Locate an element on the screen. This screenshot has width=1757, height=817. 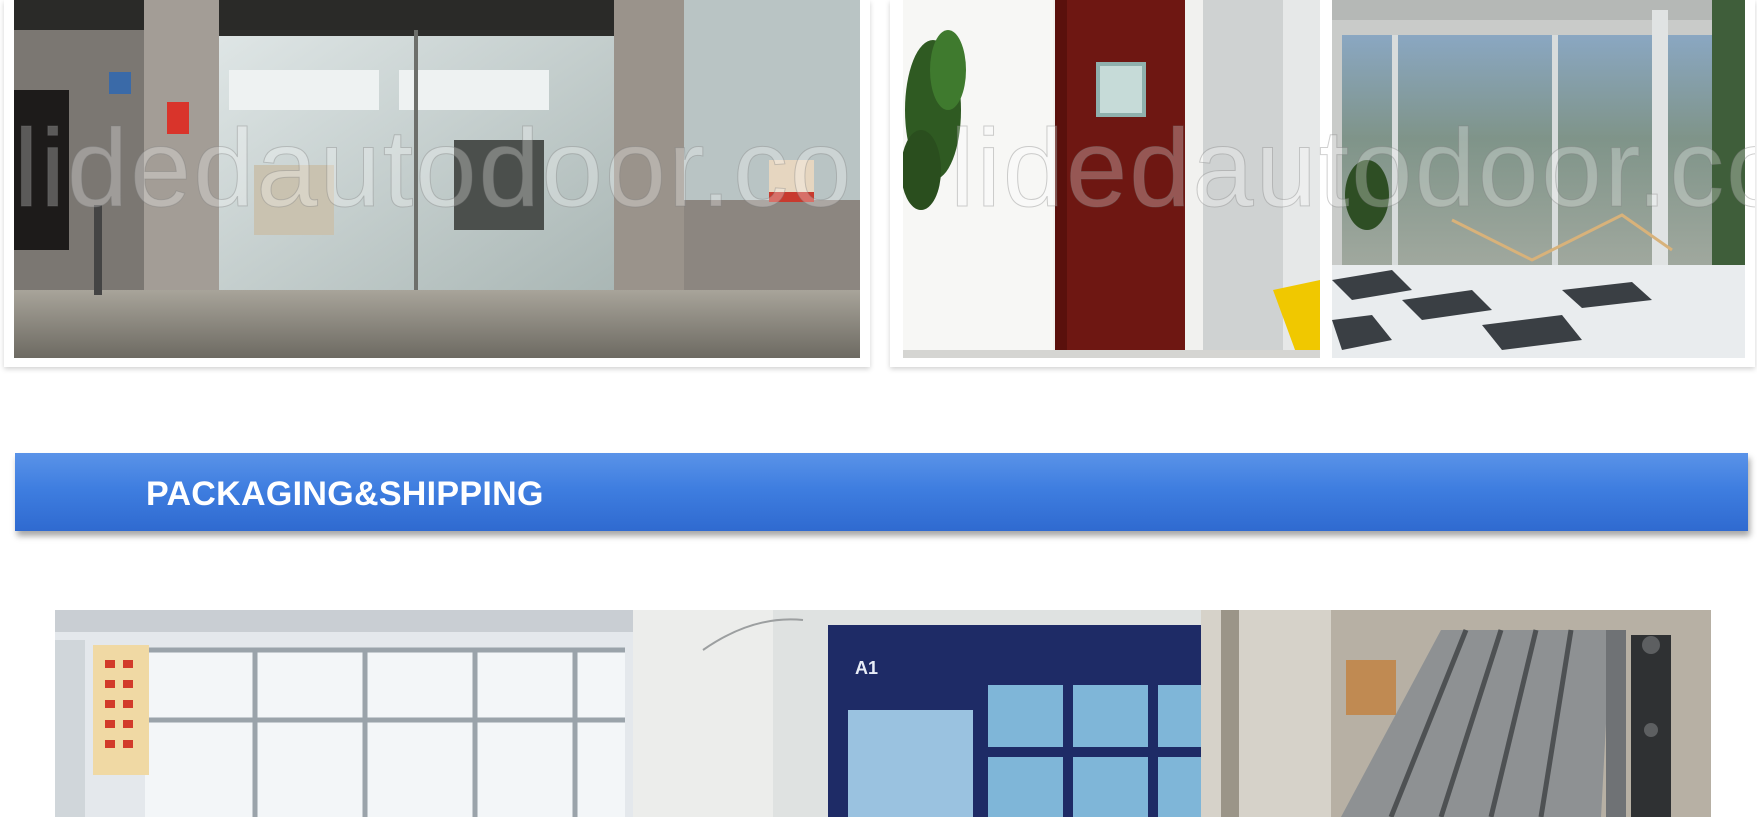
warehouse-windows-photo is located at coordinates (344, 713).